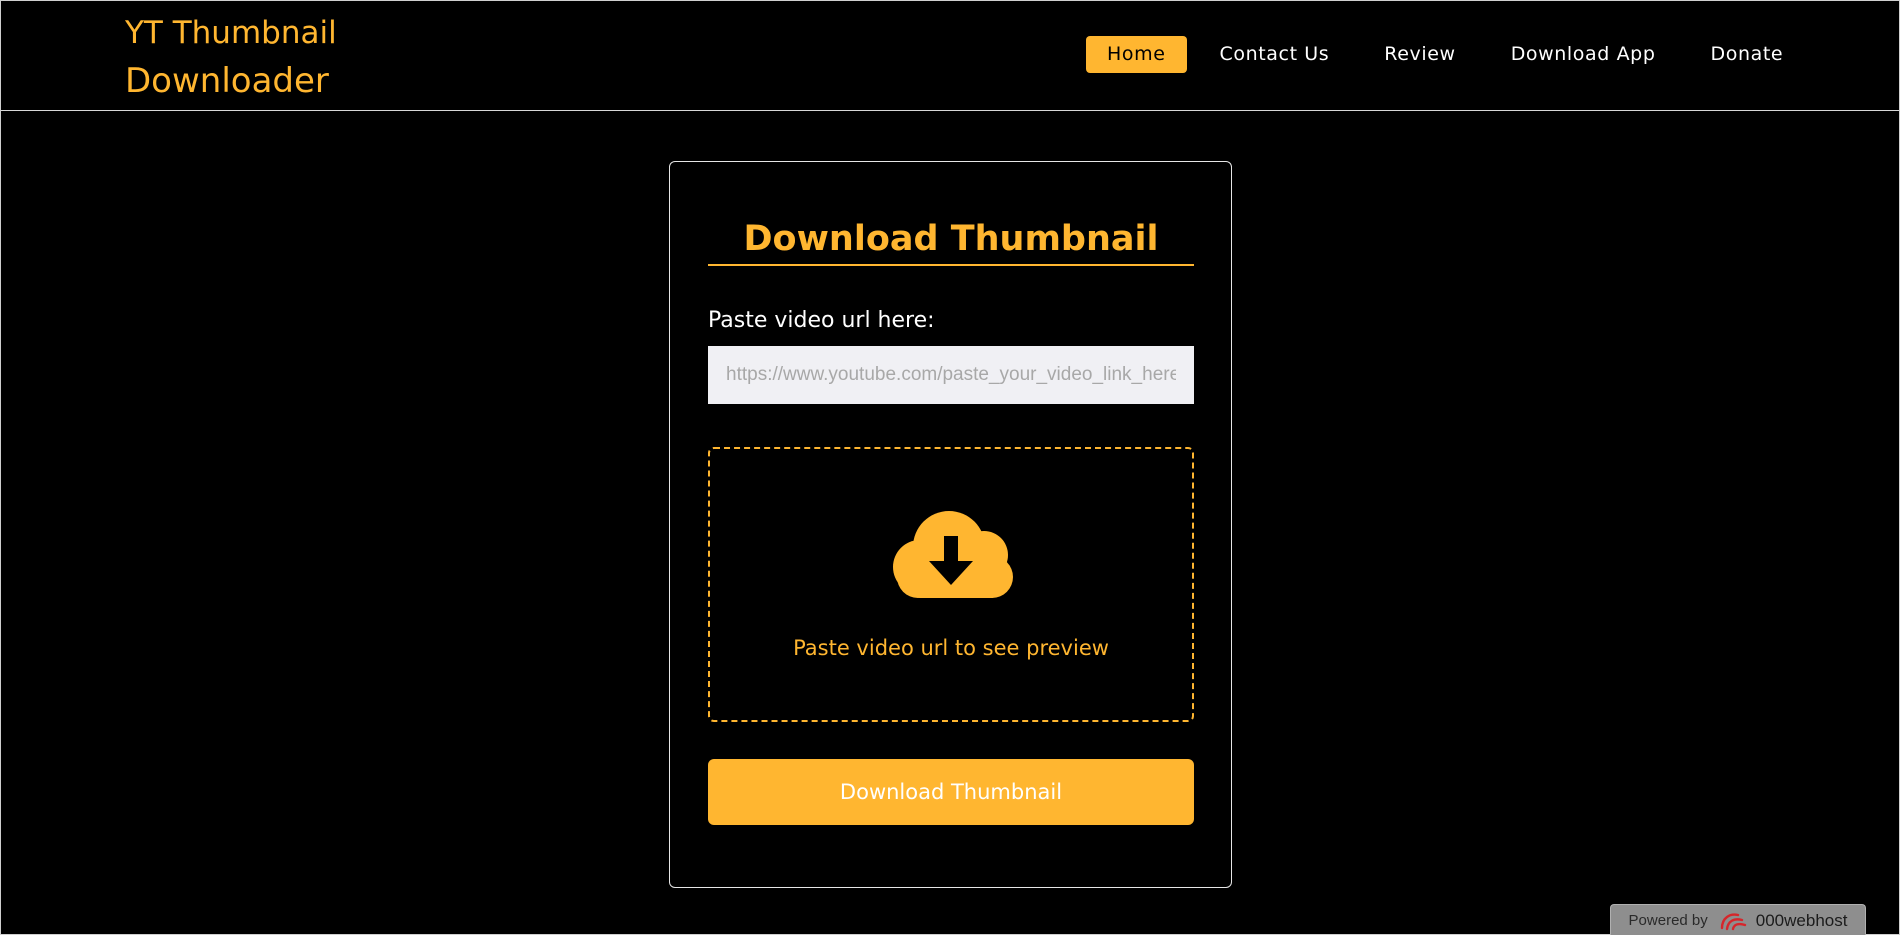 Image resolution: width=1900 pixels, height=935 pixels. I want to click on site-logo: YT Thumbnail Downloader, so click(231, 57).